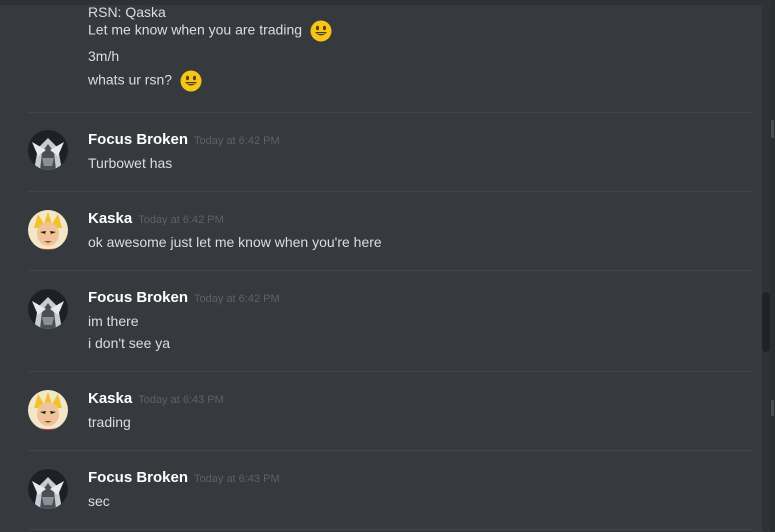 This screenshot has height=532, width=775. What do you see at coordinates (130, 79) in the screenshot?
I see `message-line-text: whats ur rsn?` at bounding box center [130, 79].